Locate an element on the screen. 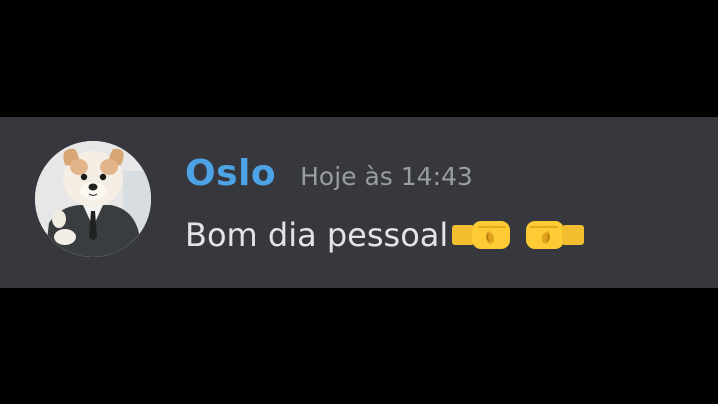 The width and height of the screenshot is (718, 404). message-header: Oslo Hoje às 14:43 is located at coordinates (329, 175).